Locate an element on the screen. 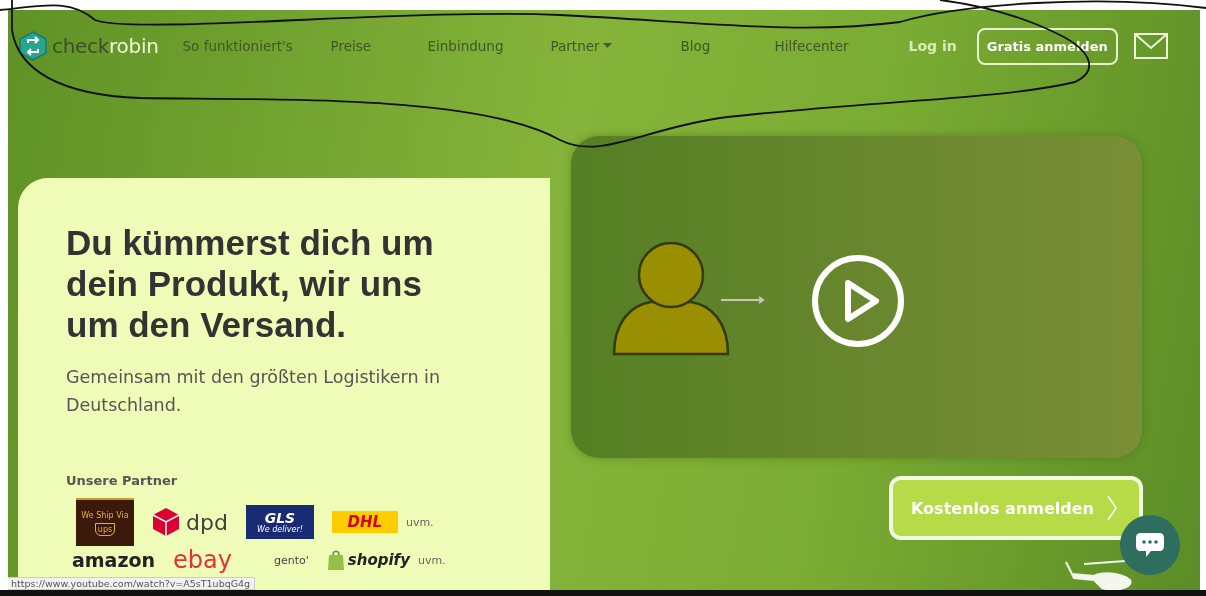 The height and width of the screenshot is (596, 1206). partner-logo: gento' is located at coordinates (291, 560).